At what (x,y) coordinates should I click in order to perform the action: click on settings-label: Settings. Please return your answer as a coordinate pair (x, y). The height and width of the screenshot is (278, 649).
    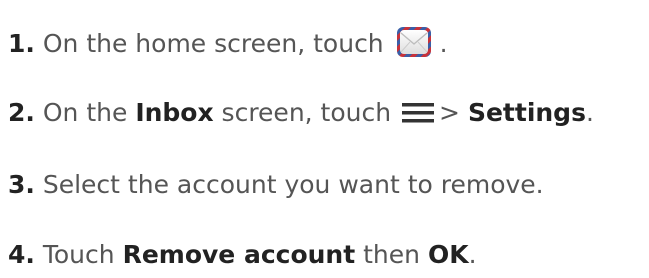
    Looking at the image, I should click on (526, 112).